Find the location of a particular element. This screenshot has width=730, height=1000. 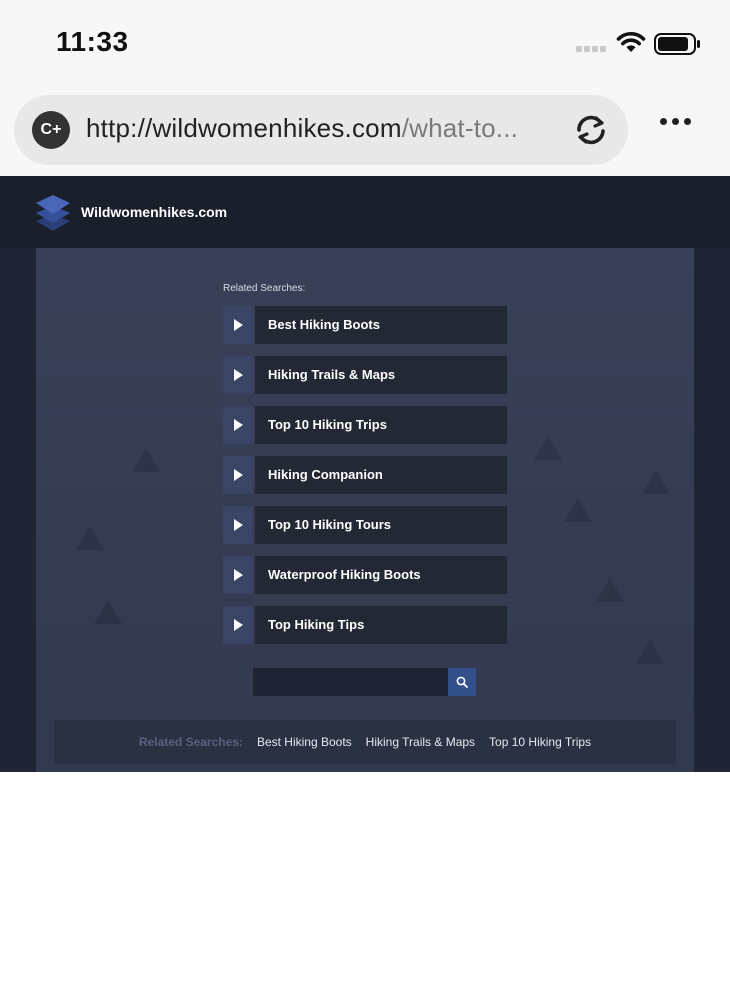

related-search-item: Best Hiking Boots is located at coordinates (365, 325).